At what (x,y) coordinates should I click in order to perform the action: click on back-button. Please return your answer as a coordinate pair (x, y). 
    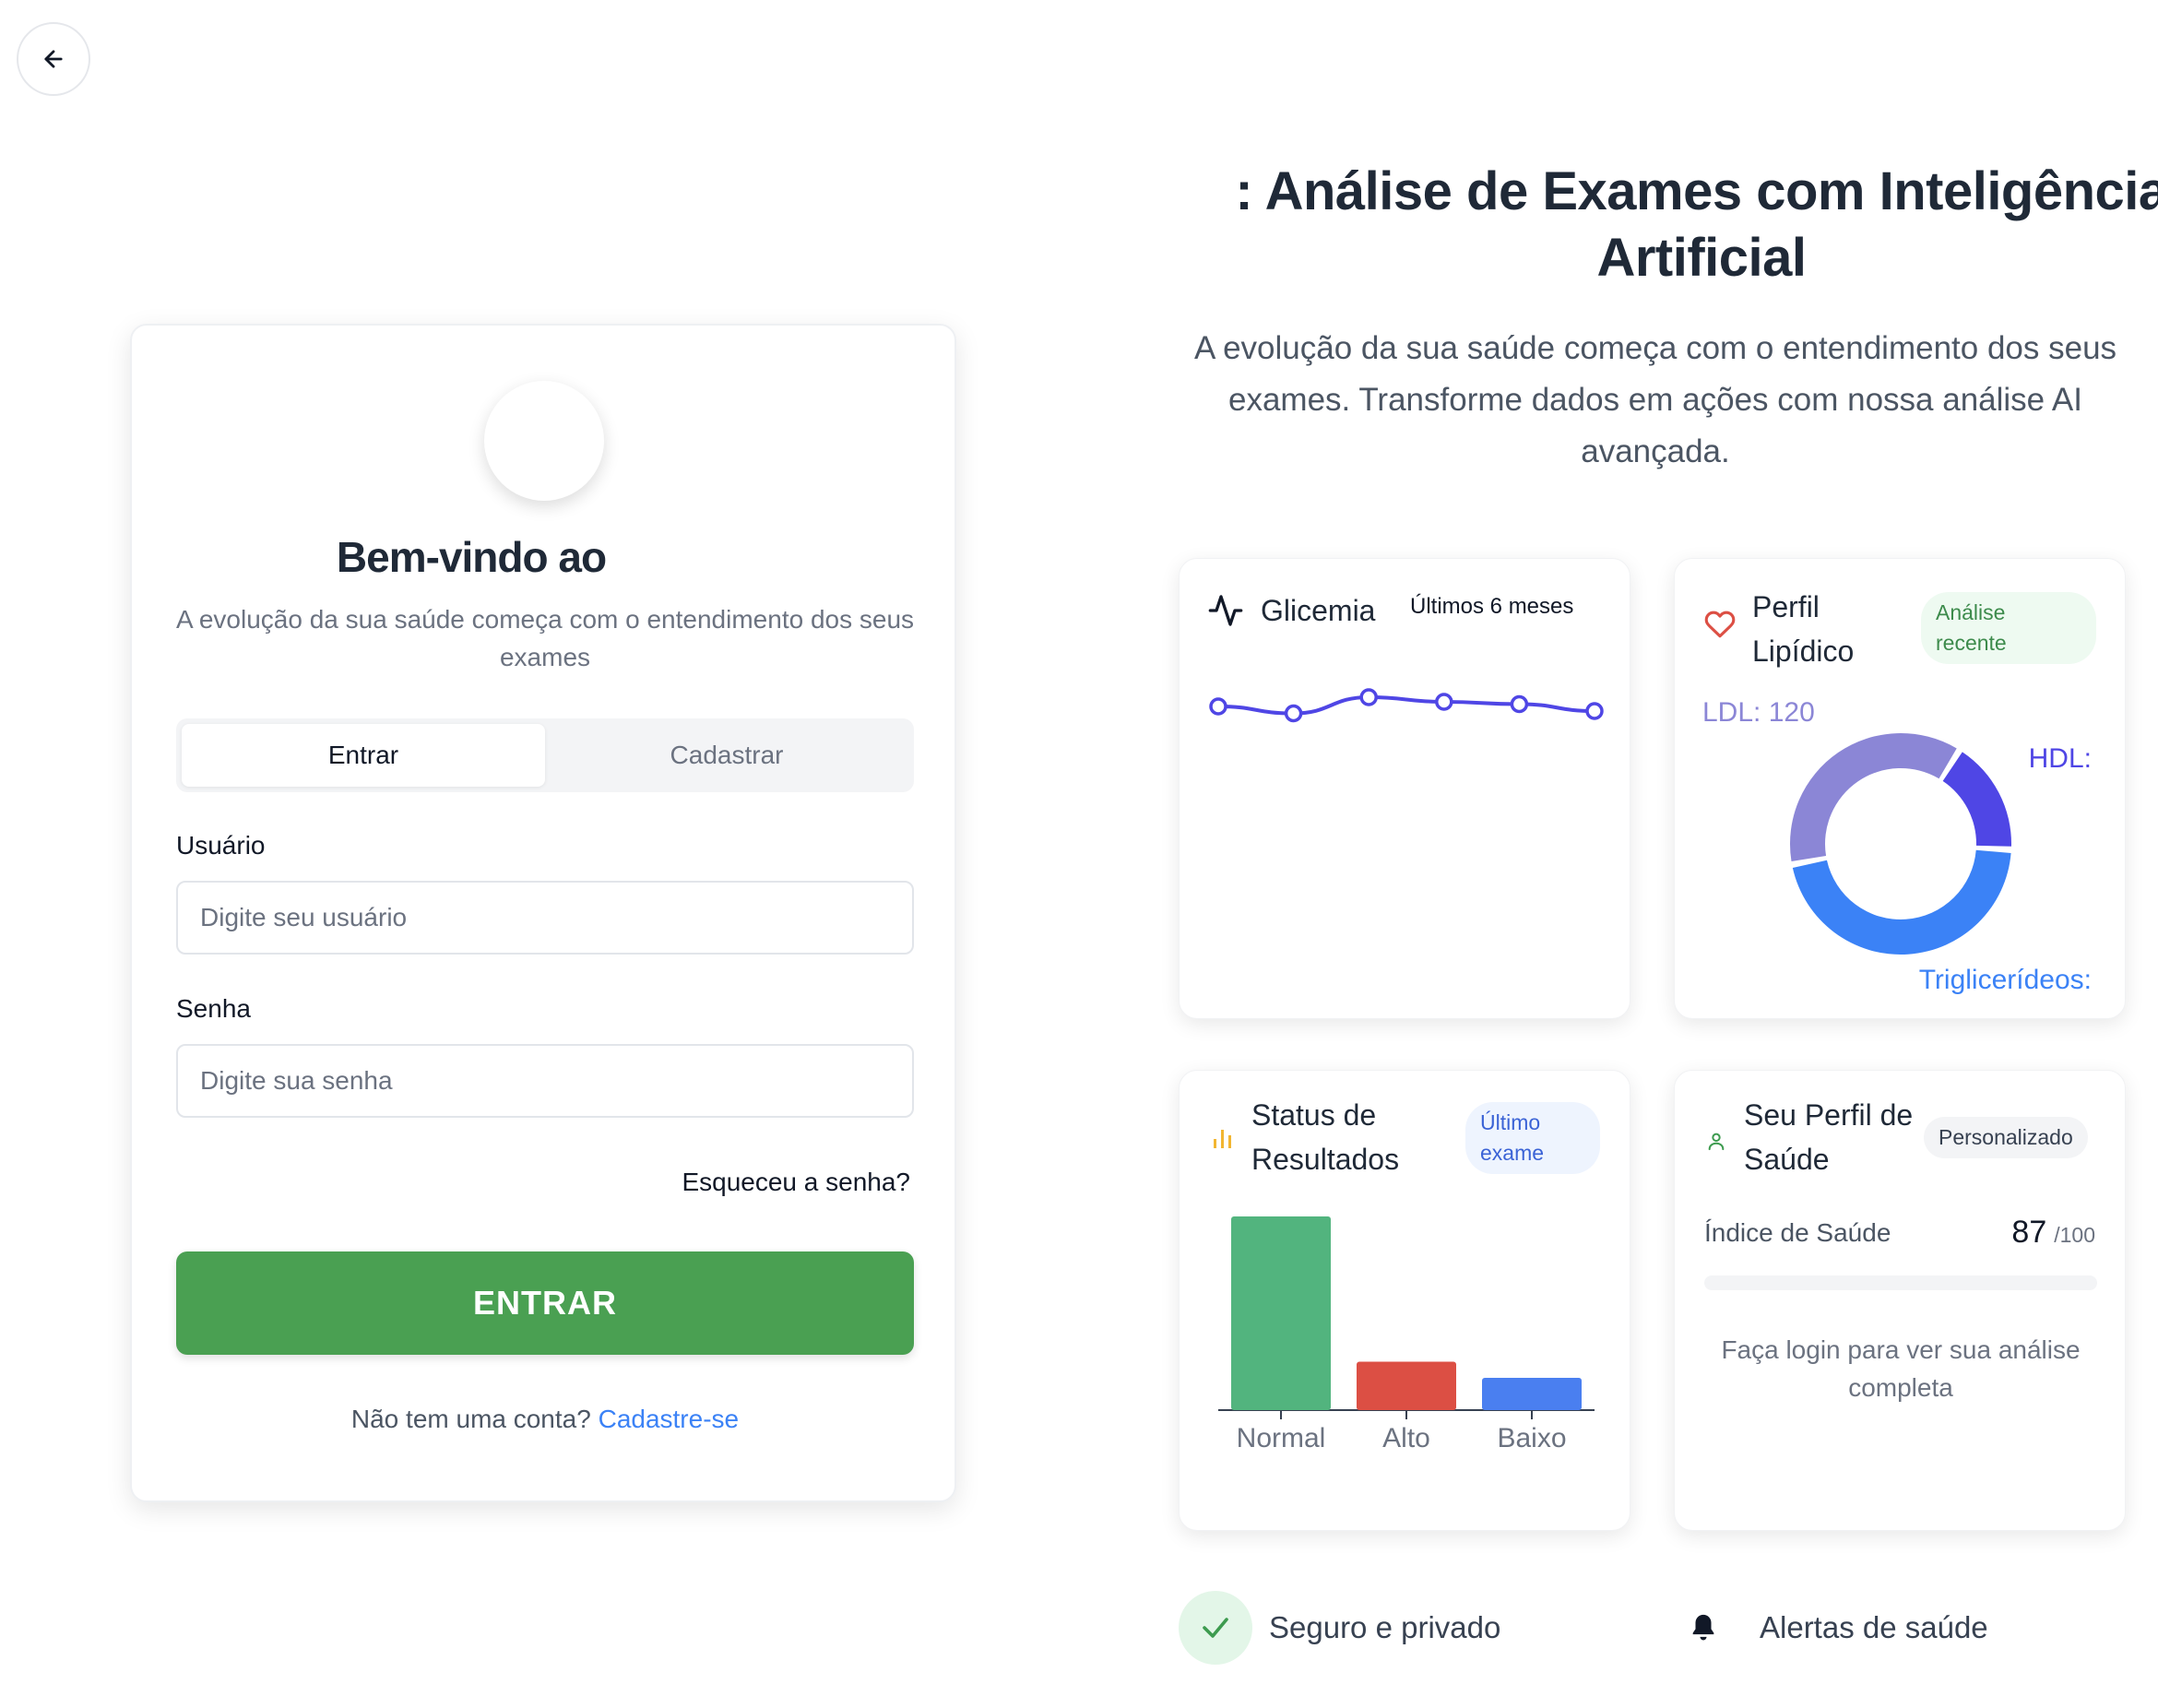
    Looking at the image, I should click on (53, 59).